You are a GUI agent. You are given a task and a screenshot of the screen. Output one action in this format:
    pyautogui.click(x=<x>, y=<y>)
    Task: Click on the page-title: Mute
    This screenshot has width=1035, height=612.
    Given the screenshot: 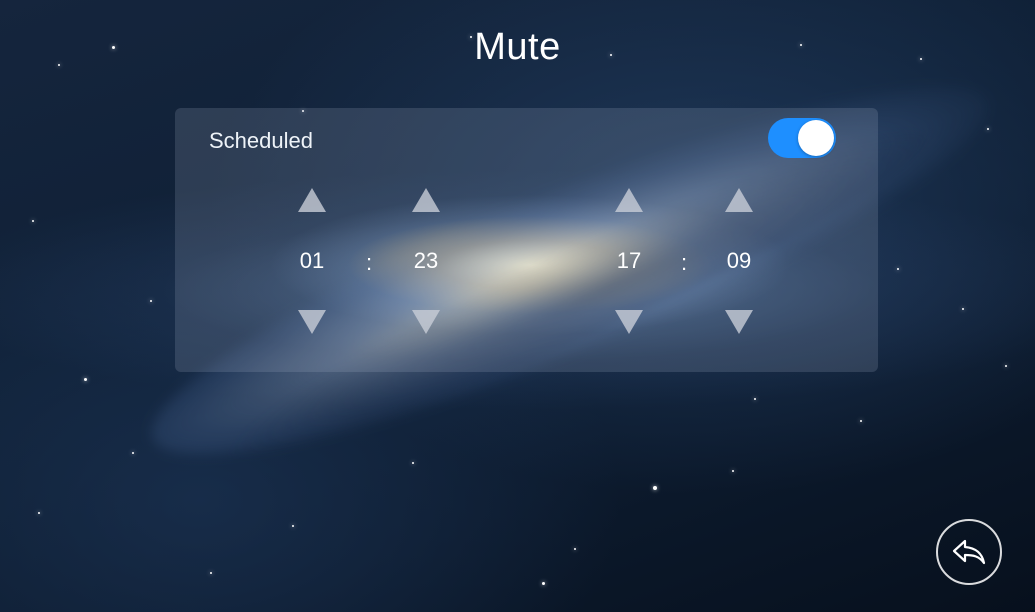 What is the action you would take?
    pyautogui.click(x=517, y=47)
    